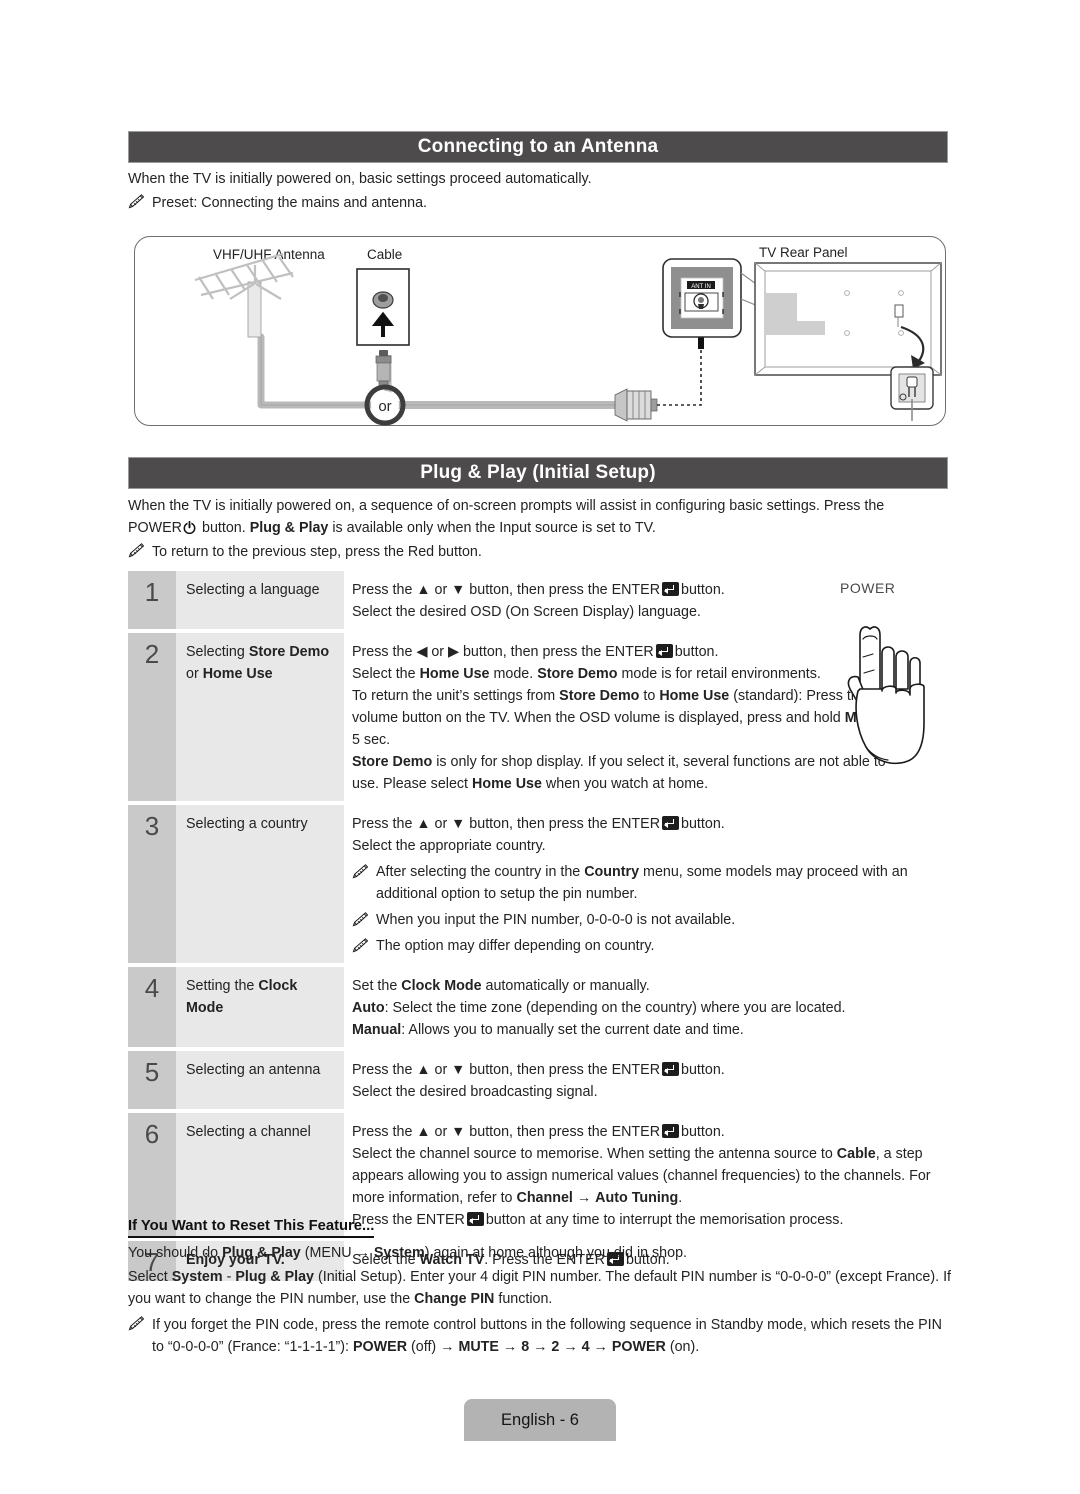 This screenshot has width=1080, height=1494. What do you see at coordinates (399, 1253) in the screenshot?
I see `reset-bold: System` at bounding box center [399, 1253].